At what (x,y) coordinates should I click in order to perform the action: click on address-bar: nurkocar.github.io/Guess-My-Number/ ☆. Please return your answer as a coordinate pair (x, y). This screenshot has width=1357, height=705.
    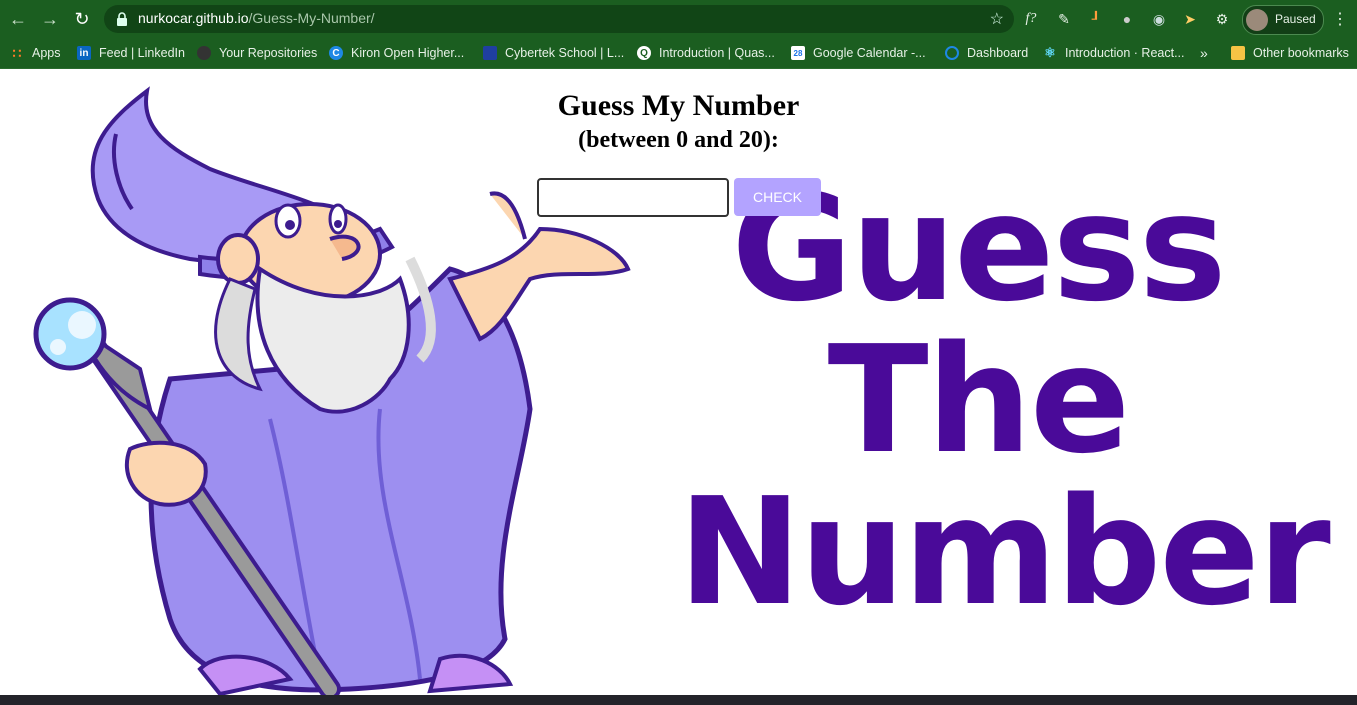
    Looking at the image, I should click on (559, 19).